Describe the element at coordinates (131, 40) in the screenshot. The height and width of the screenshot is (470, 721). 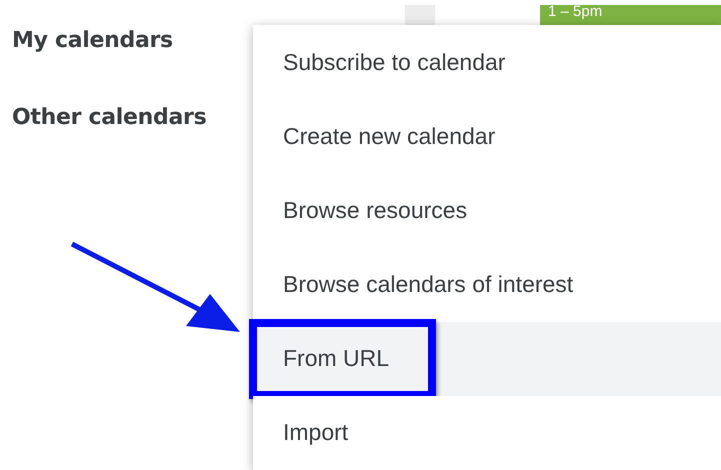
I see `section-heading: My calendars` at that location.